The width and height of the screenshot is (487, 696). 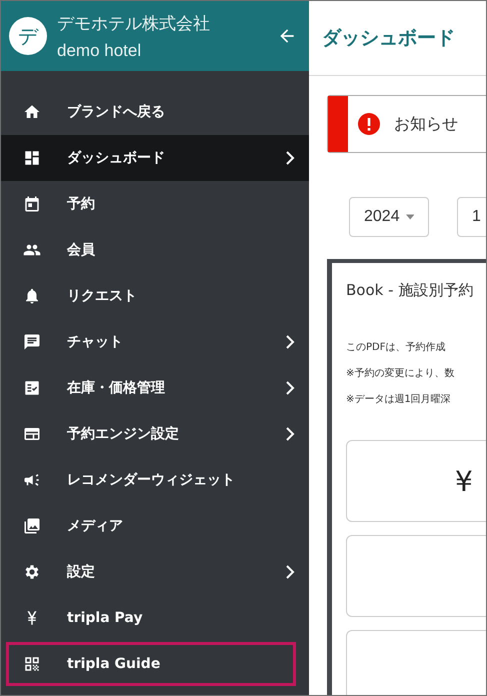 What do you see at coordinates (32, 572) in the screenshot?
I see `gear-icon` at bounding box center [32, 572].